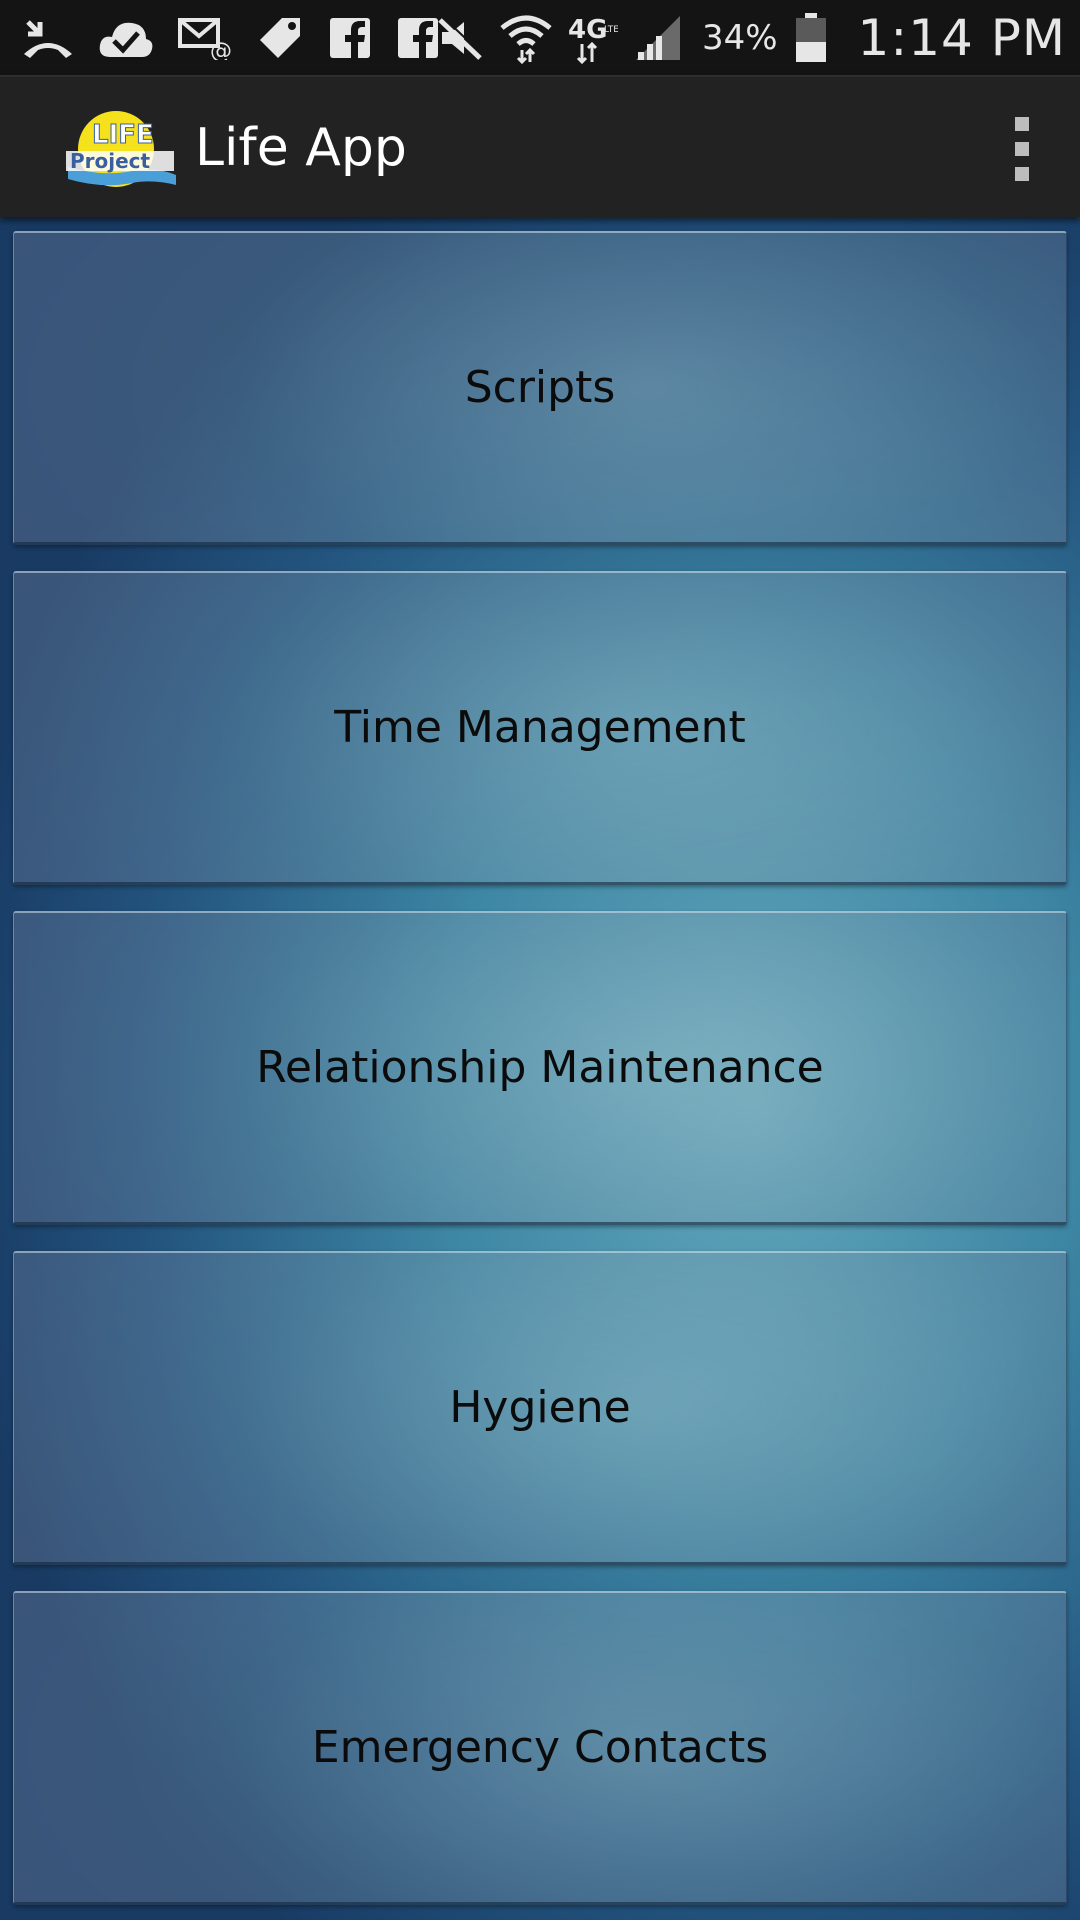 The height and width of the screenshot is (1920, 1080). What do you see at coordinates (126, 38) in the screenshot?
I see `cloud-check-icon` at bounding box center [126, 38].